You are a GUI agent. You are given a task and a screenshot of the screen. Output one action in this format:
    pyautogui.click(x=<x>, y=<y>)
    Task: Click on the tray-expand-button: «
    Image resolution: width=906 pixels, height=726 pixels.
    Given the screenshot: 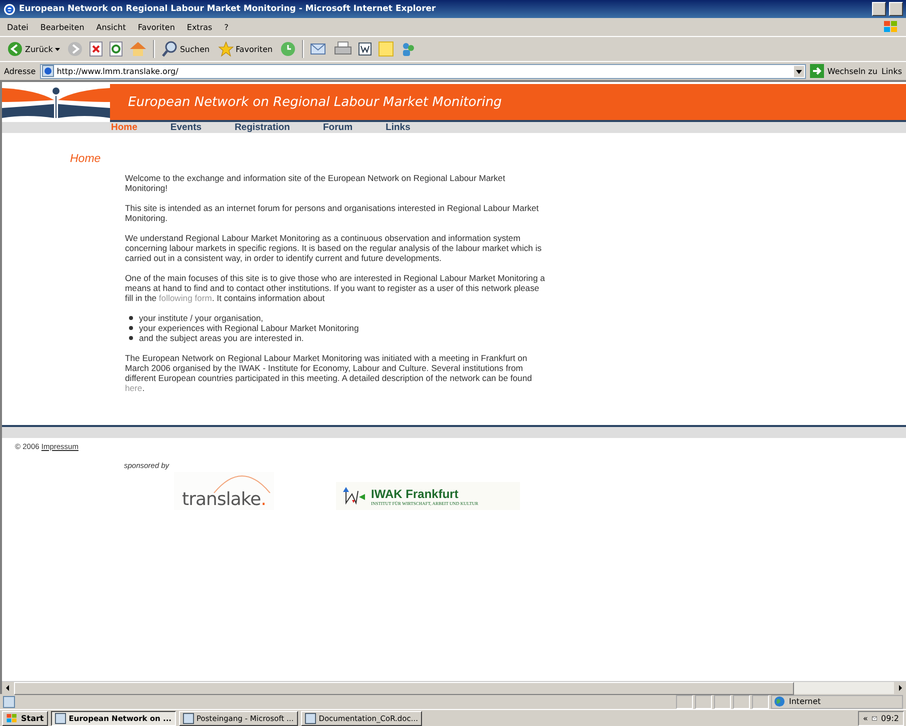 What is the action you would take?
    pyautogui.click(x=865, y=718)
    